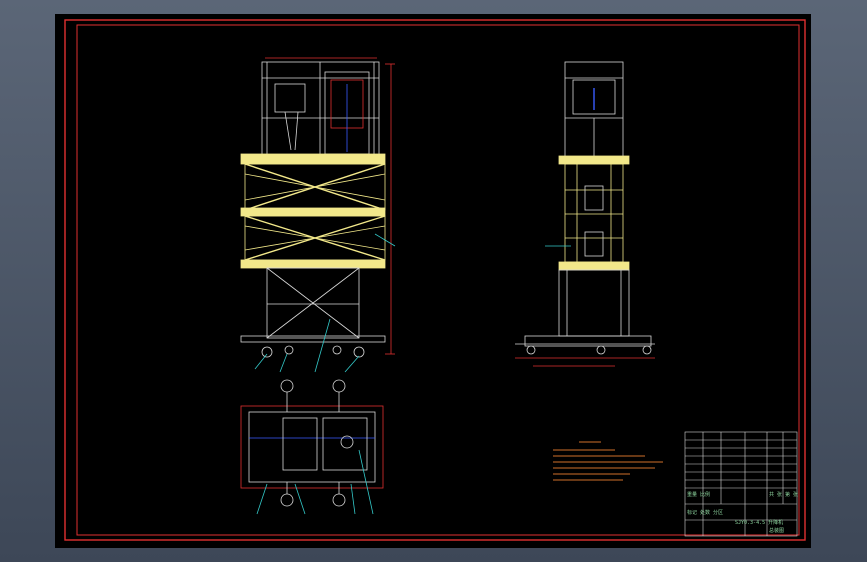 This screenshot has width=867, height=562. I want to click on control-box, so click(290, 98).